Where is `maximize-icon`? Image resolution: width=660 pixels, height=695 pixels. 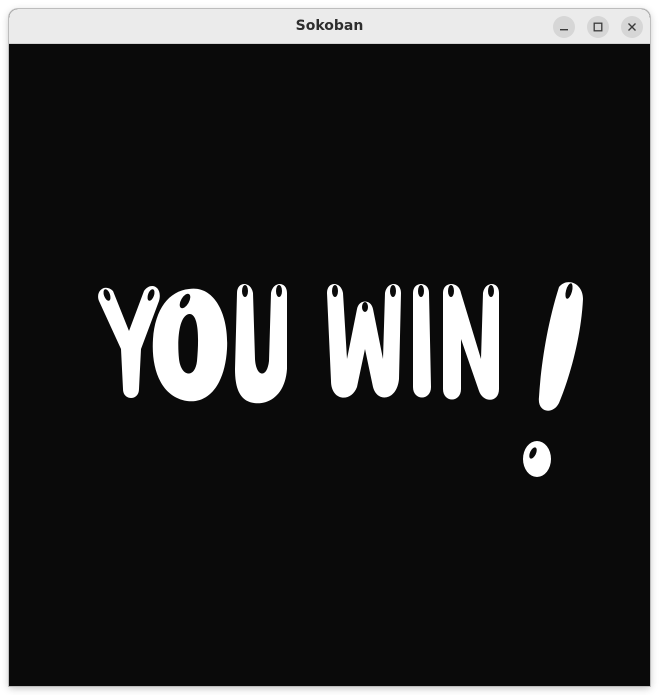 maximize-icon is located at coordinates (598, 27).